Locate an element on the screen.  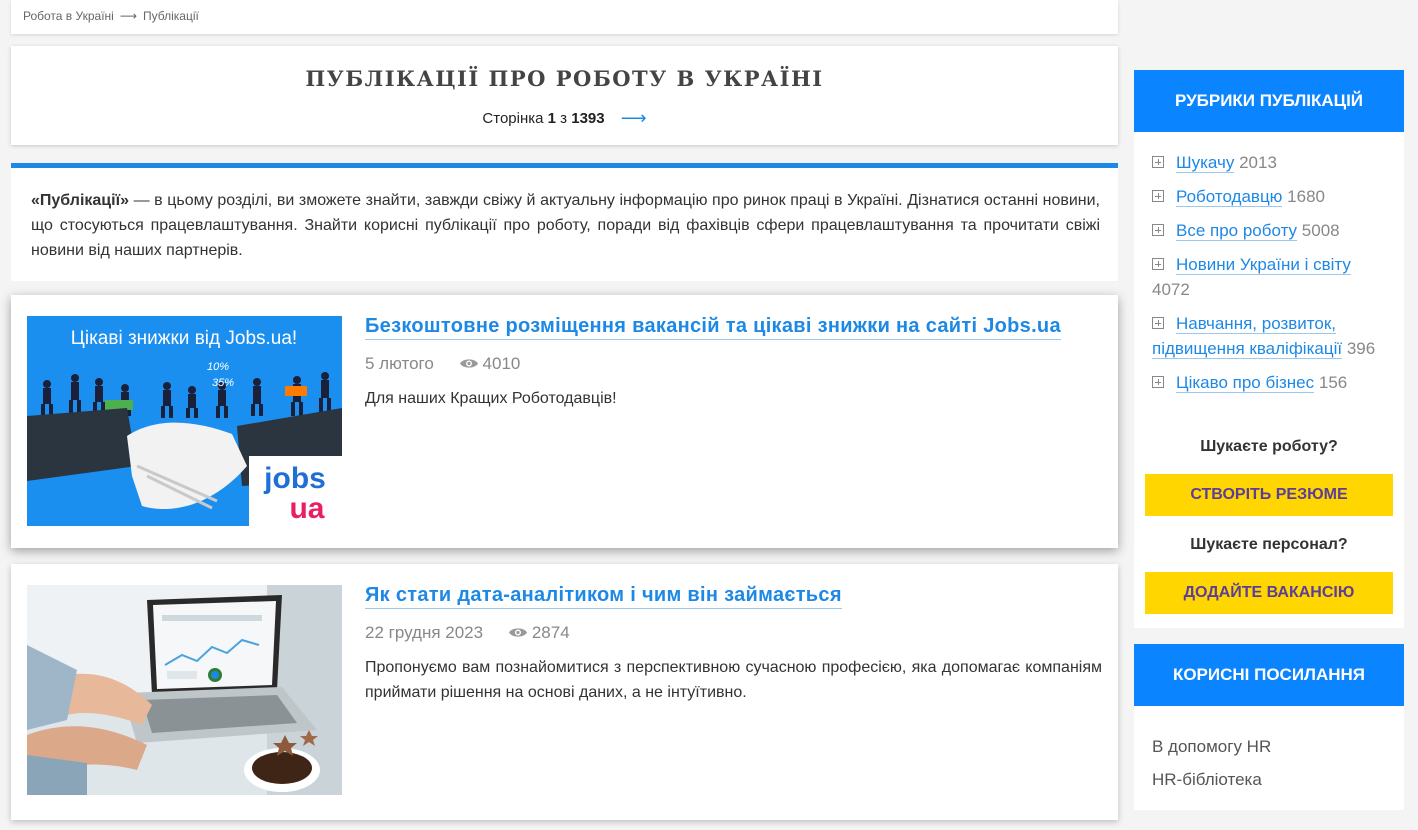
rubric-count: 1680 is located at coordinates (1306, 196).